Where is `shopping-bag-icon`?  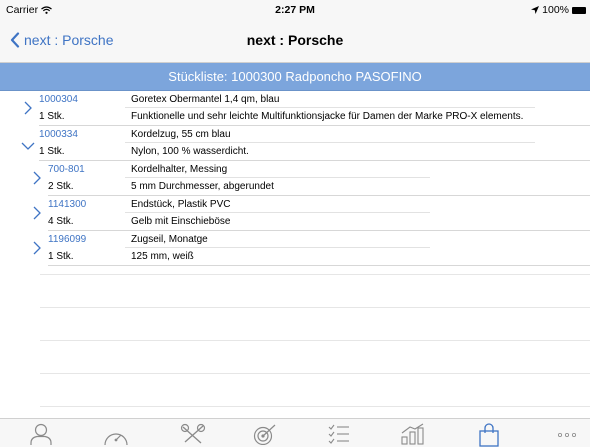 shopping-bag-icon is located at coordinates (489, 435).